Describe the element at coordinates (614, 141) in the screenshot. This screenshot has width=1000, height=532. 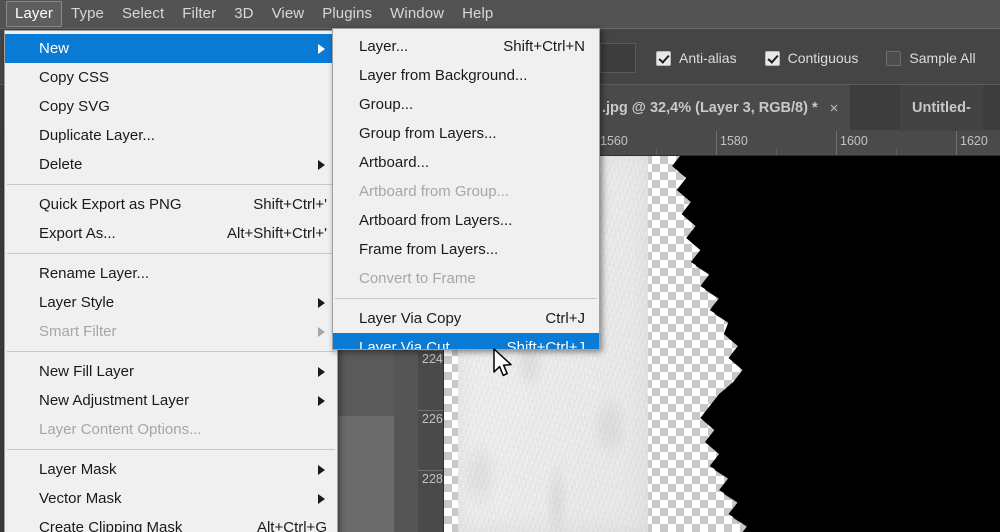
I see `ruler-h-tick-label: 1560` at that location.